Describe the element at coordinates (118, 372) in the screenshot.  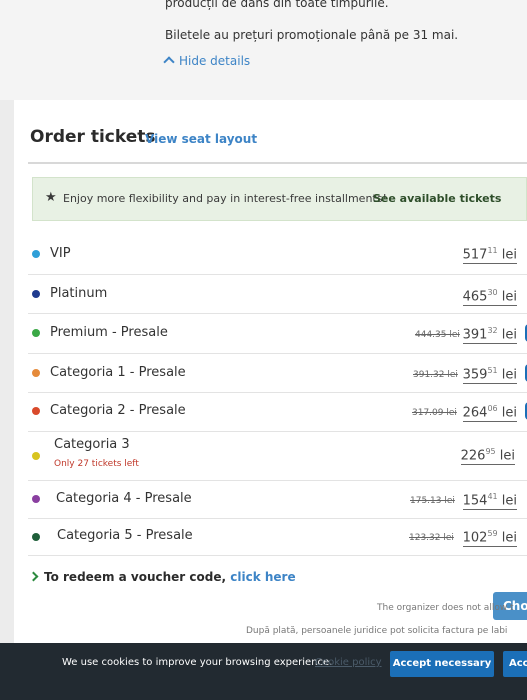
I see `ticket-name: Categoria 1 - Presale` at that location.